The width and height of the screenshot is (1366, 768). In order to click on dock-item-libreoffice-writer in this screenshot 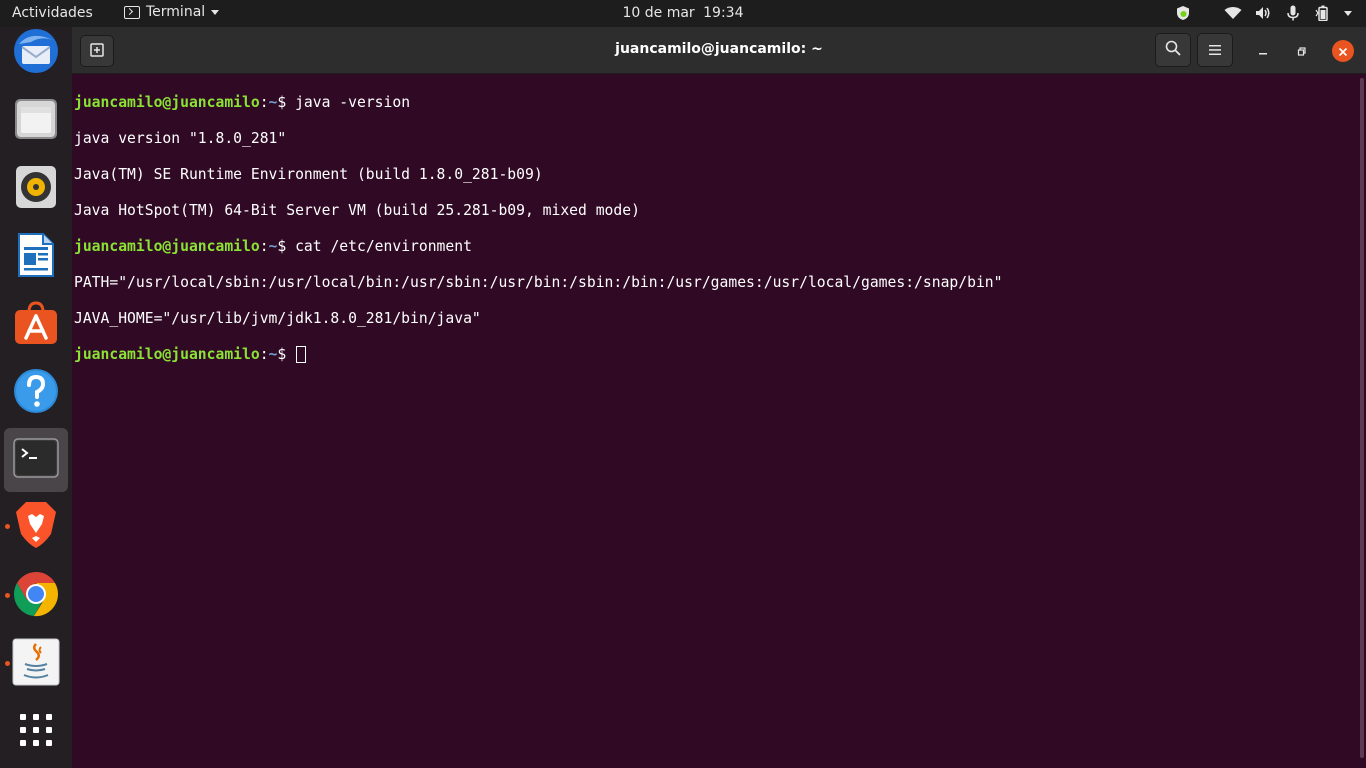, I will do `click(36, 257)`.